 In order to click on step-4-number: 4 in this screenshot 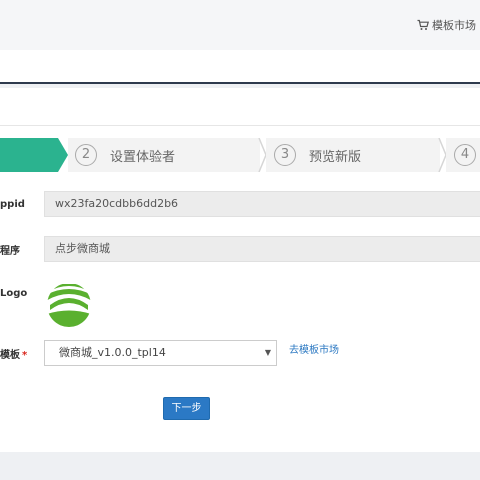, I will do `click(465, 155)`.